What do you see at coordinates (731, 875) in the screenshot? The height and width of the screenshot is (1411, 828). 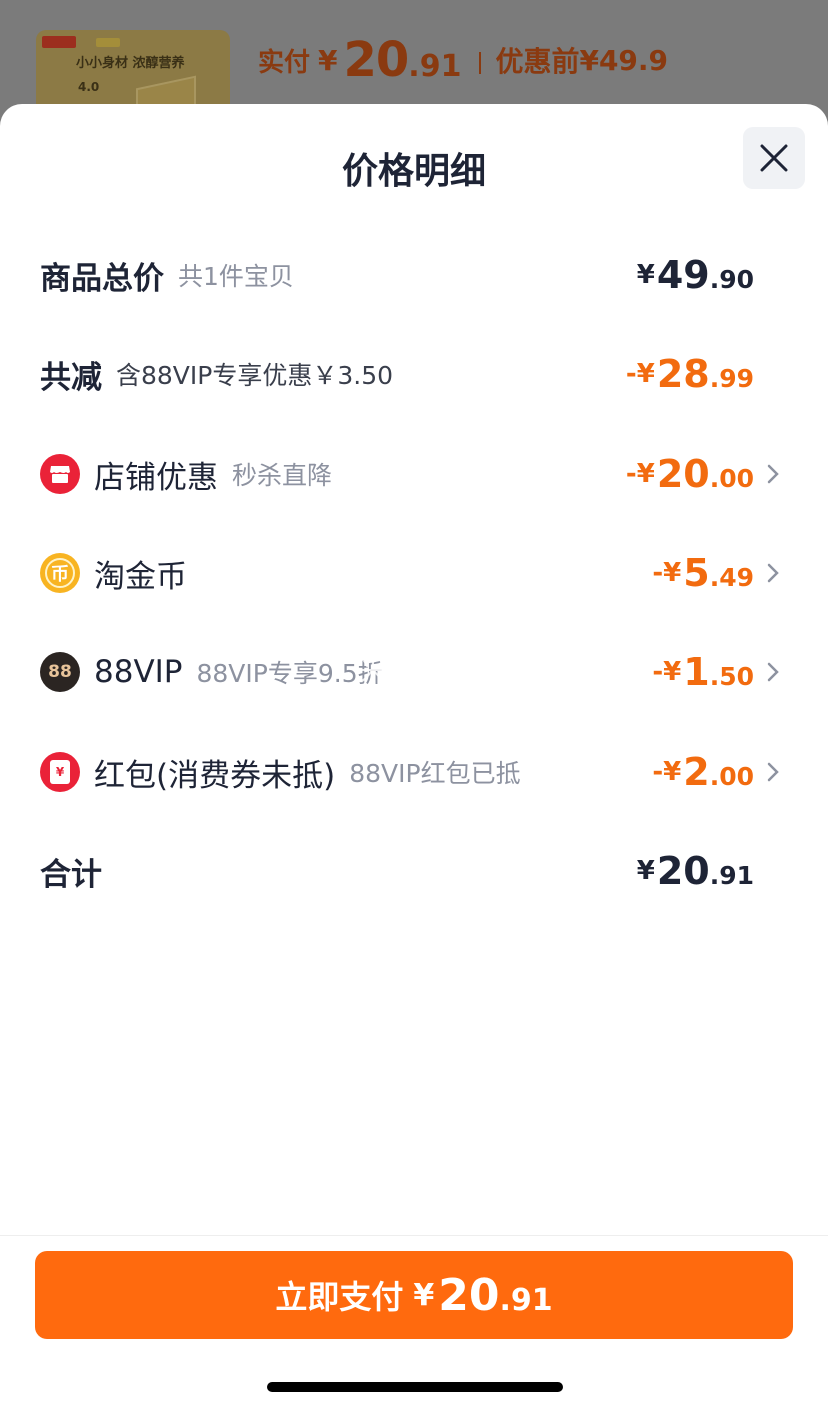 I see `amount-decimal: .91` at bounding box center [731, 875].